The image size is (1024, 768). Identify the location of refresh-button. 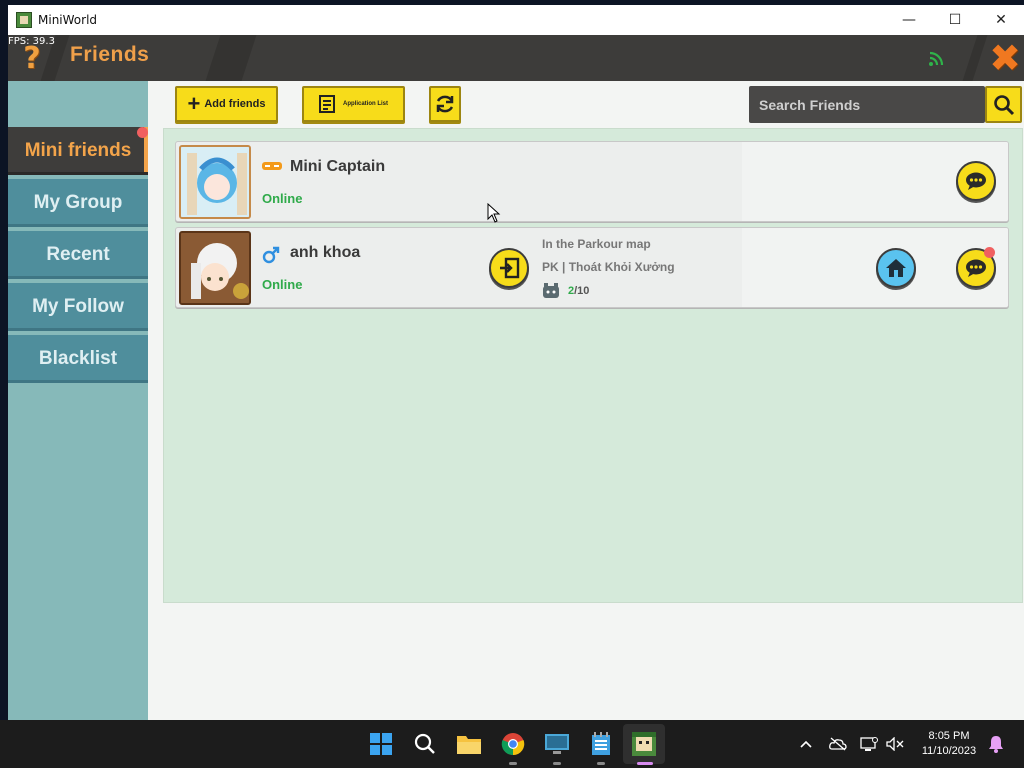
(445, 104).